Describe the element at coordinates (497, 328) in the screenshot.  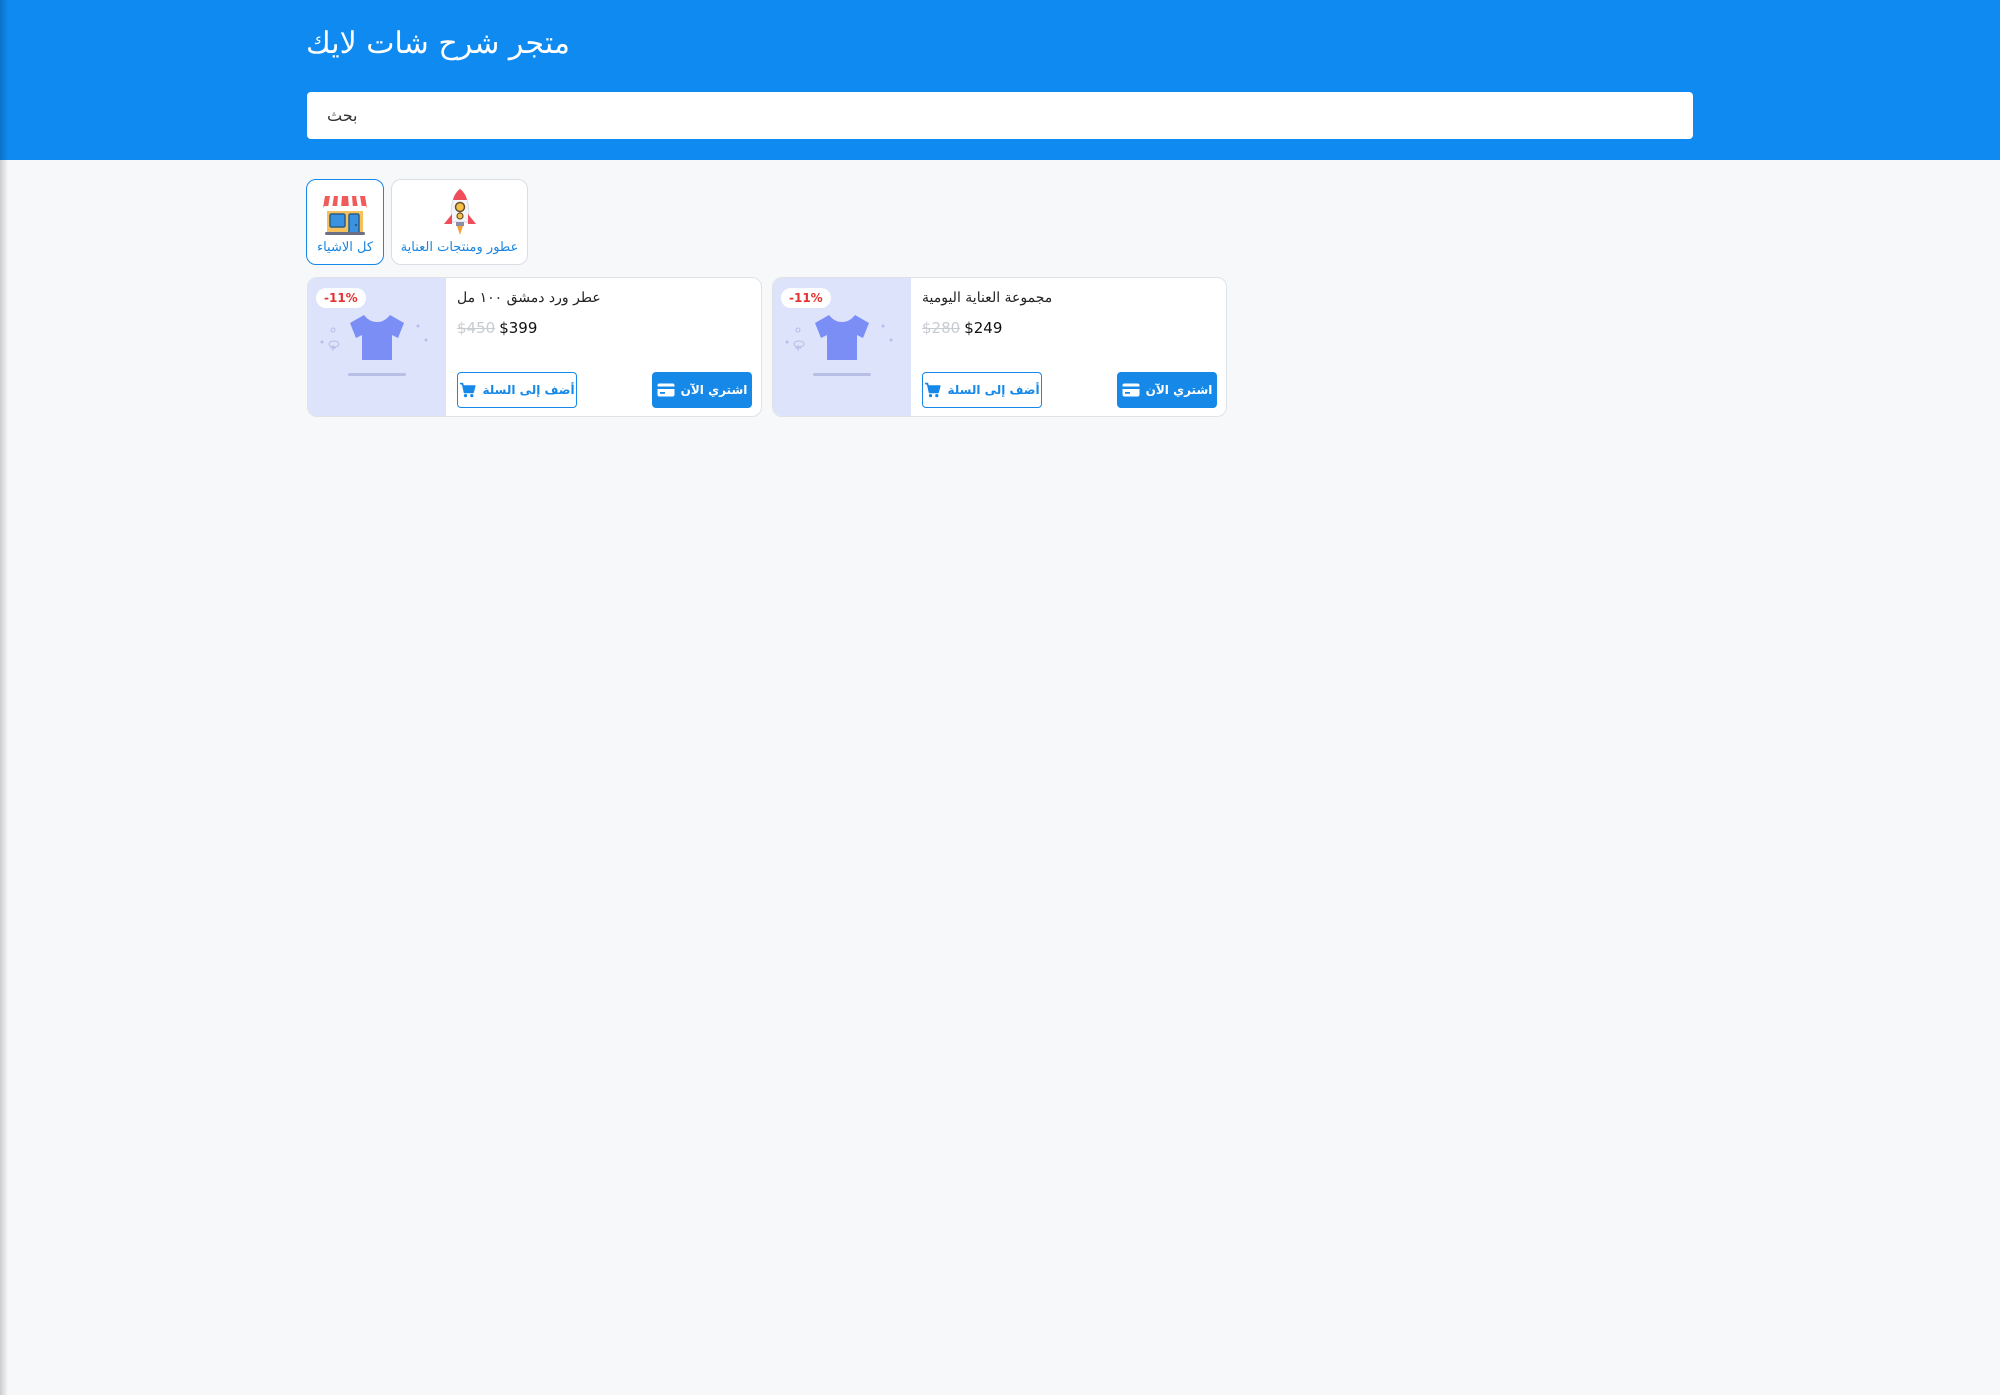
I see `price-row: $450 $399` at that location.